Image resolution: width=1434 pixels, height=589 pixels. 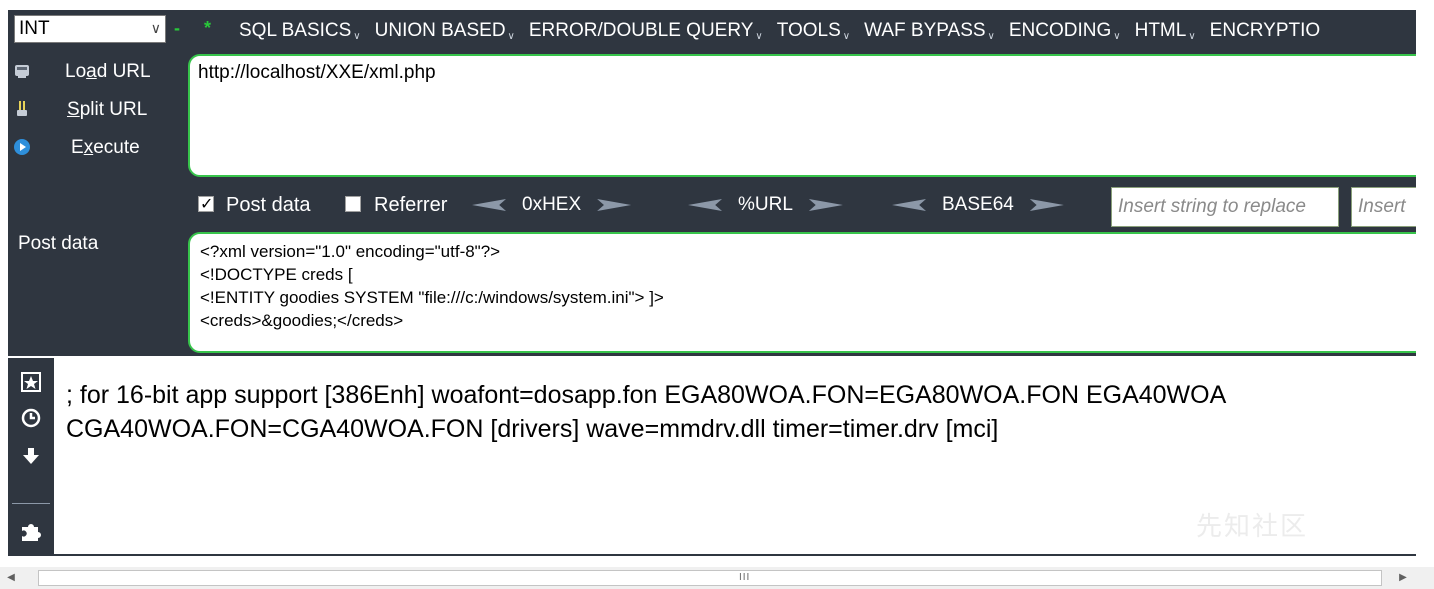 I want to click on toolbar-divider, so click(x=31, y=503).